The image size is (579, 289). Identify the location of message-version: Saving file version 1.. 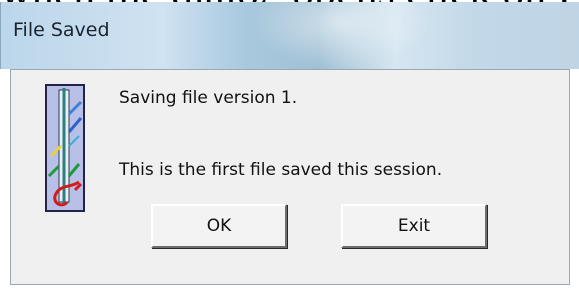
(208, 98).